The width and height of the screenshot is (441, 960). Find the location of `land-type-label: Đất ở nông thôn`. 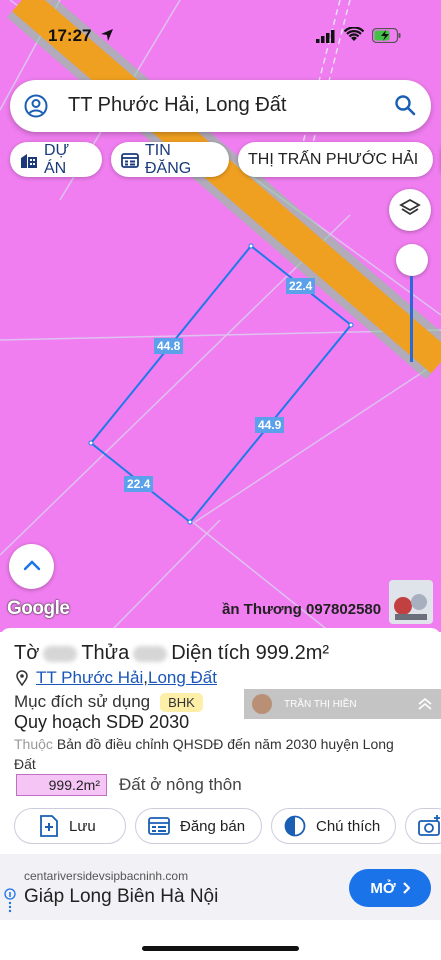

land-type-label: Đất ở nông thôn is located at coordinates (180, 784).